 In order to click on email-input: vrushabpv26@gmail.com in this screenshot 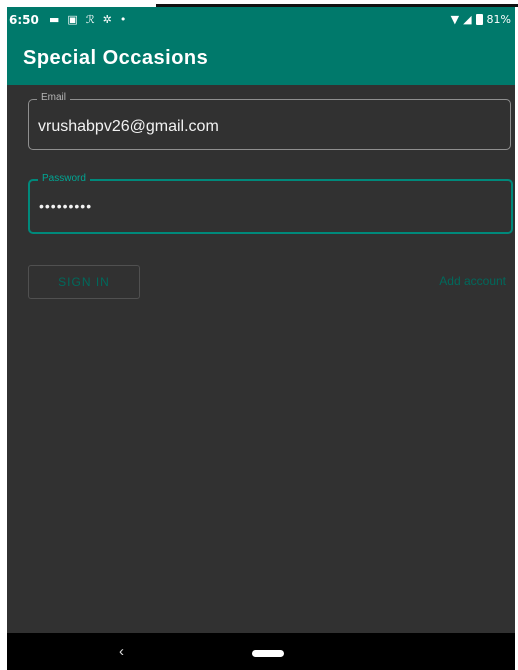, I will do `click(128, 127)`.